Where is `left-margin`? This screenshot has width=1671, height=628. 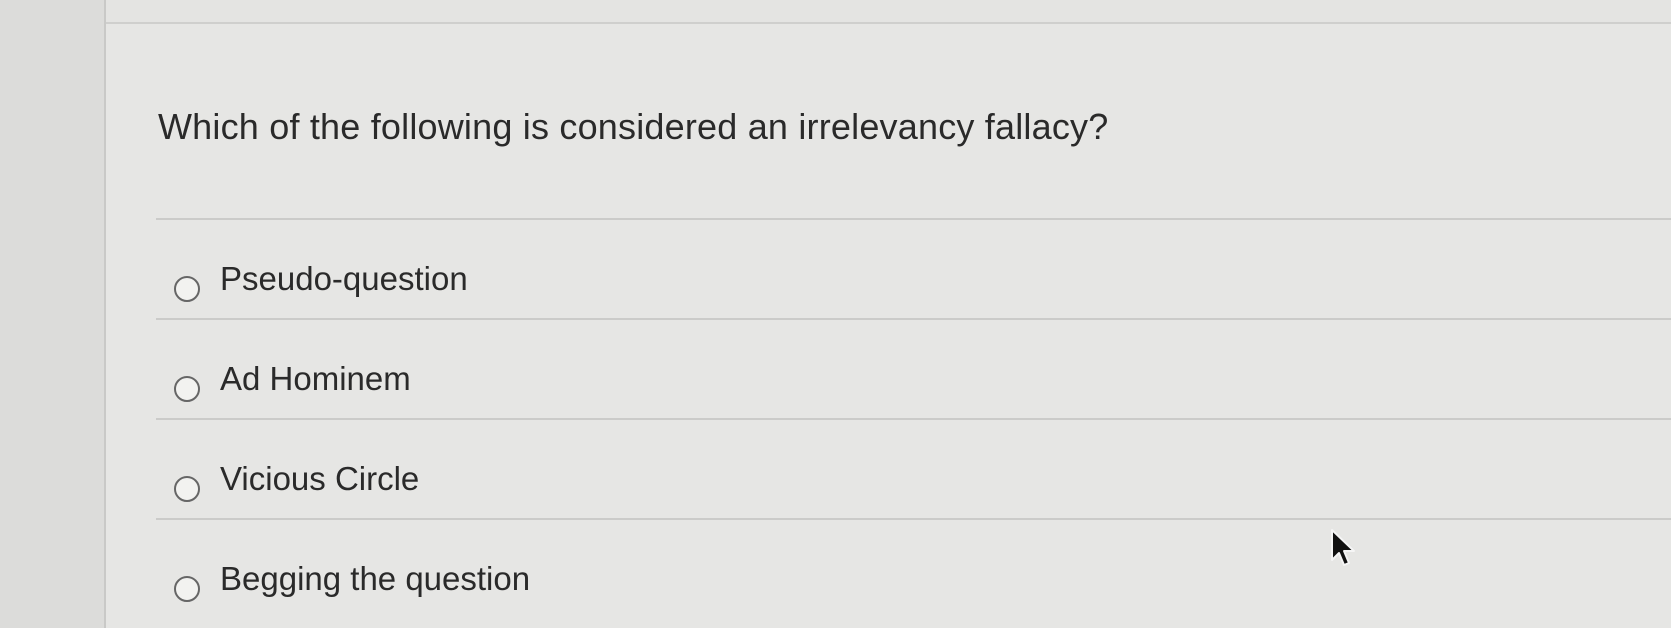
left-margin is located at coordinates (53, 314).